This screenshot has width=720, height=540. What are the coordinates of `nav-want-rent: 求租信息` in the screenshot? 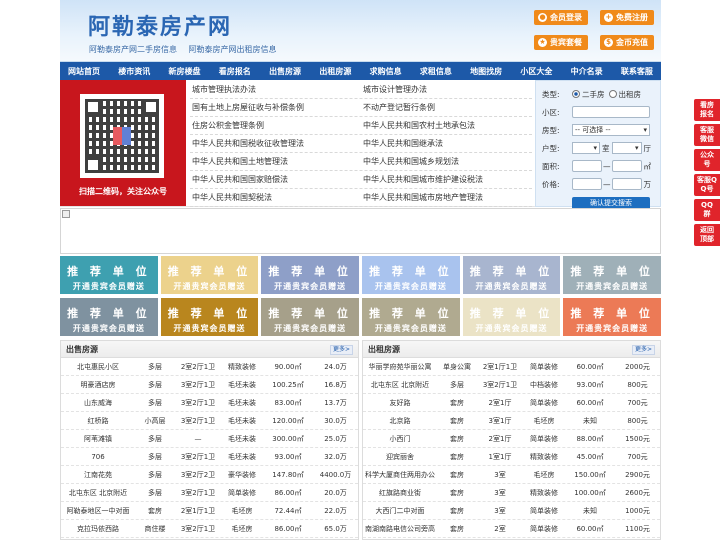 It's located at (436, 71).